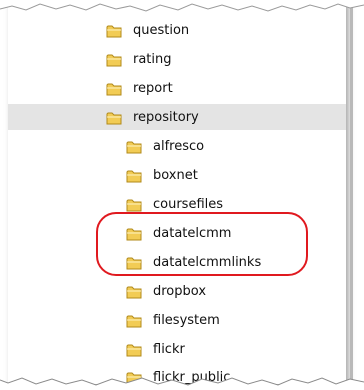 The height and width of the screenshot is (390, 364). What do you see at coordinates (180, 291) in the screenshot?
I see `tree-item-label: dropbox` at bounding box center [180, 291].